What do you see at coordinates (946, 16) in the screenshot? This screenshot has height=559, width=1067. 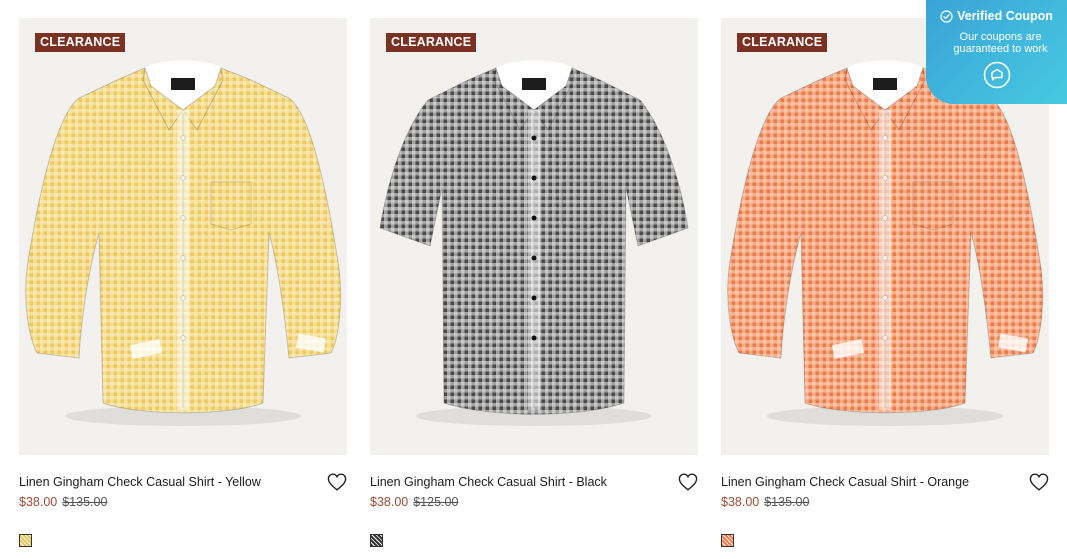 I see `check-circle-icon` at bounding box center [946, 16].